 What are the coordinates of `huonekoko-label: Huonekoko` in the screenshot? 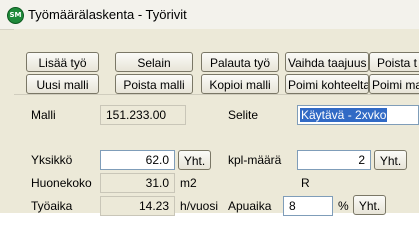 It's located at (61, 183).